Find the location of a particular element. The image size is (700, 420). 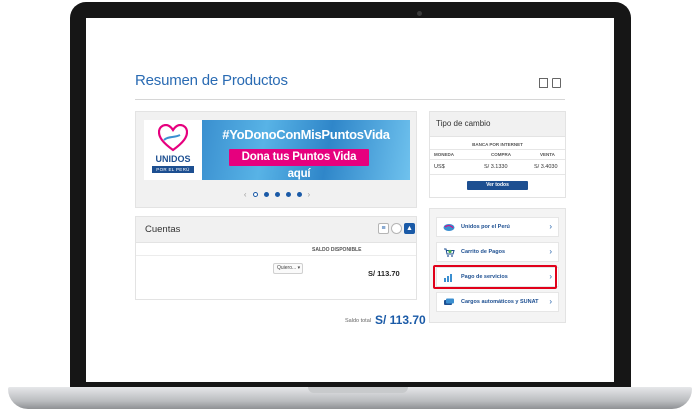

compra-cell: S/ 3.1330 is located at coordinates (496, 167).